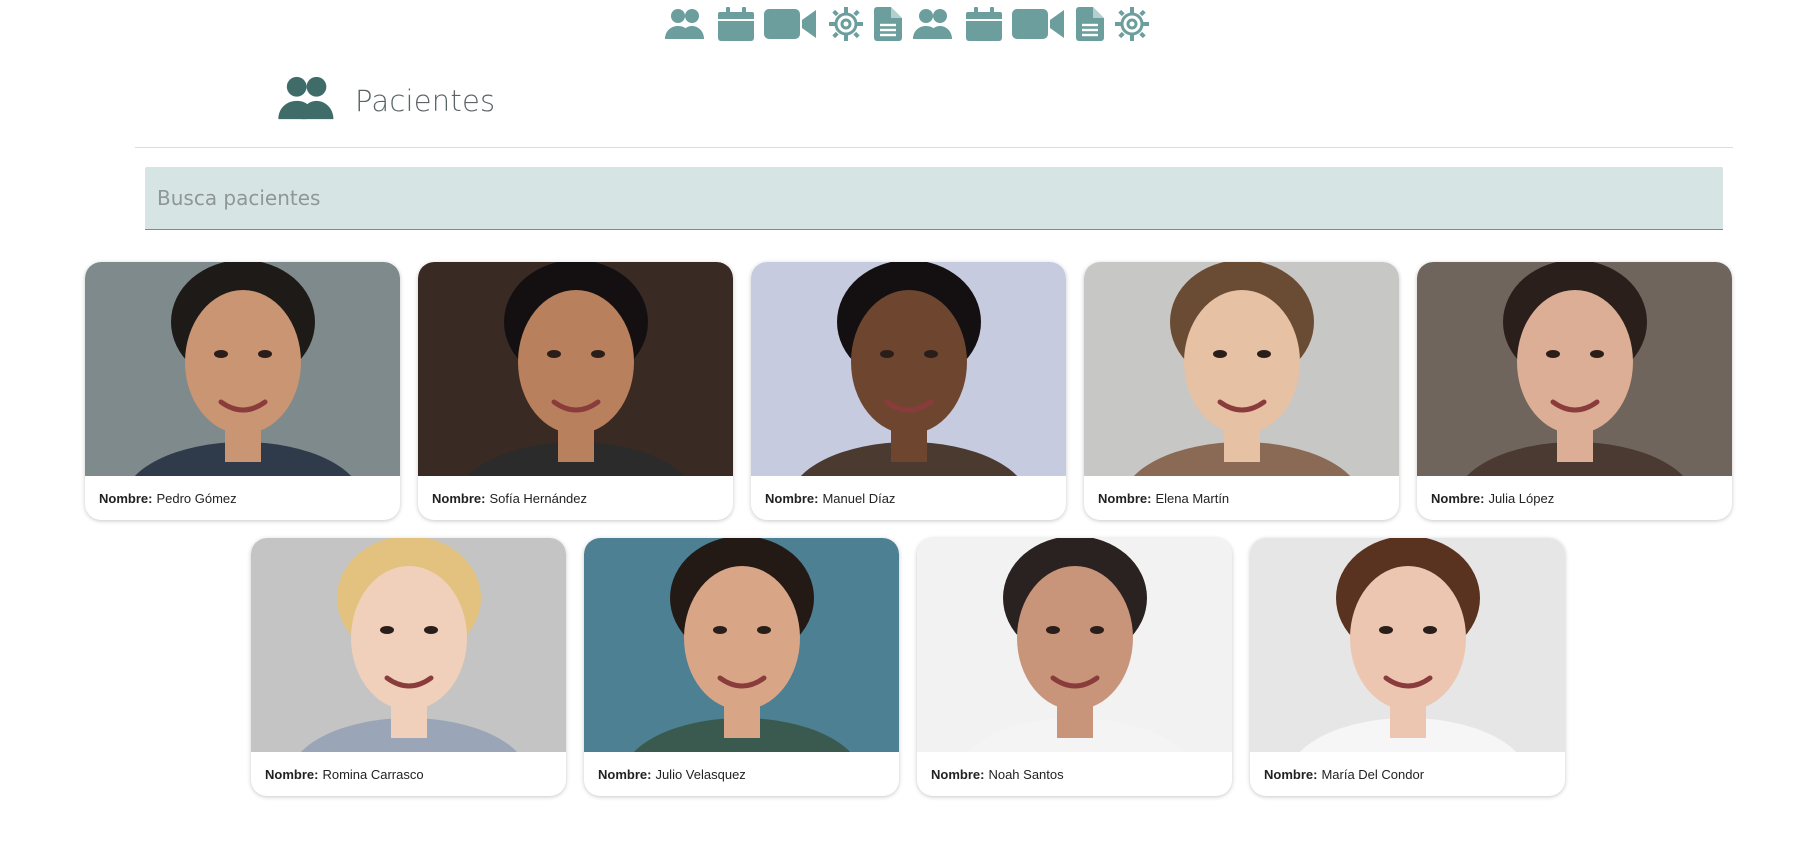 This screenshot has height=844, width=1817. I want to click on patient-card: Nombre: Pedro Gómez, so click(242, 391).